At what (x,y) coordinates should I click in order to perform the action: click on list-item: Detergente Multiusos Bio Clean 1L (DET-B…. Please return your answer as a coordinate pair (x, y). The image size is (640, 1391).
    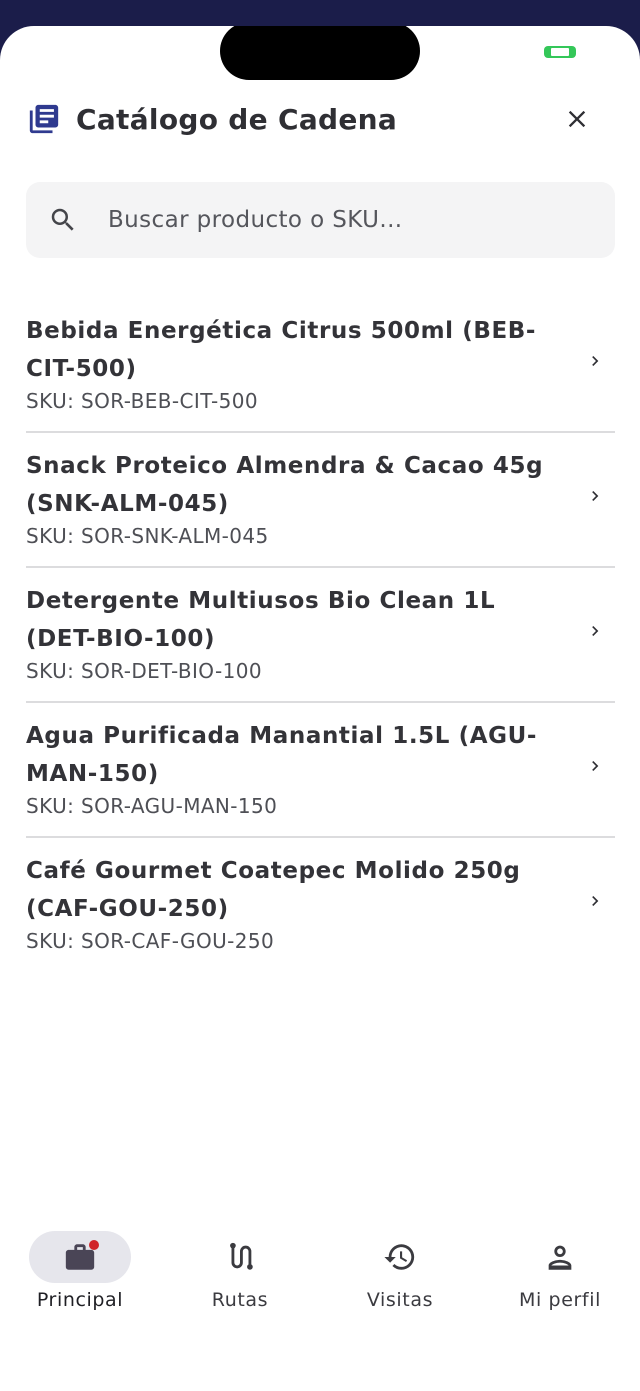
    Looking at the image, I should click on (320, 635).